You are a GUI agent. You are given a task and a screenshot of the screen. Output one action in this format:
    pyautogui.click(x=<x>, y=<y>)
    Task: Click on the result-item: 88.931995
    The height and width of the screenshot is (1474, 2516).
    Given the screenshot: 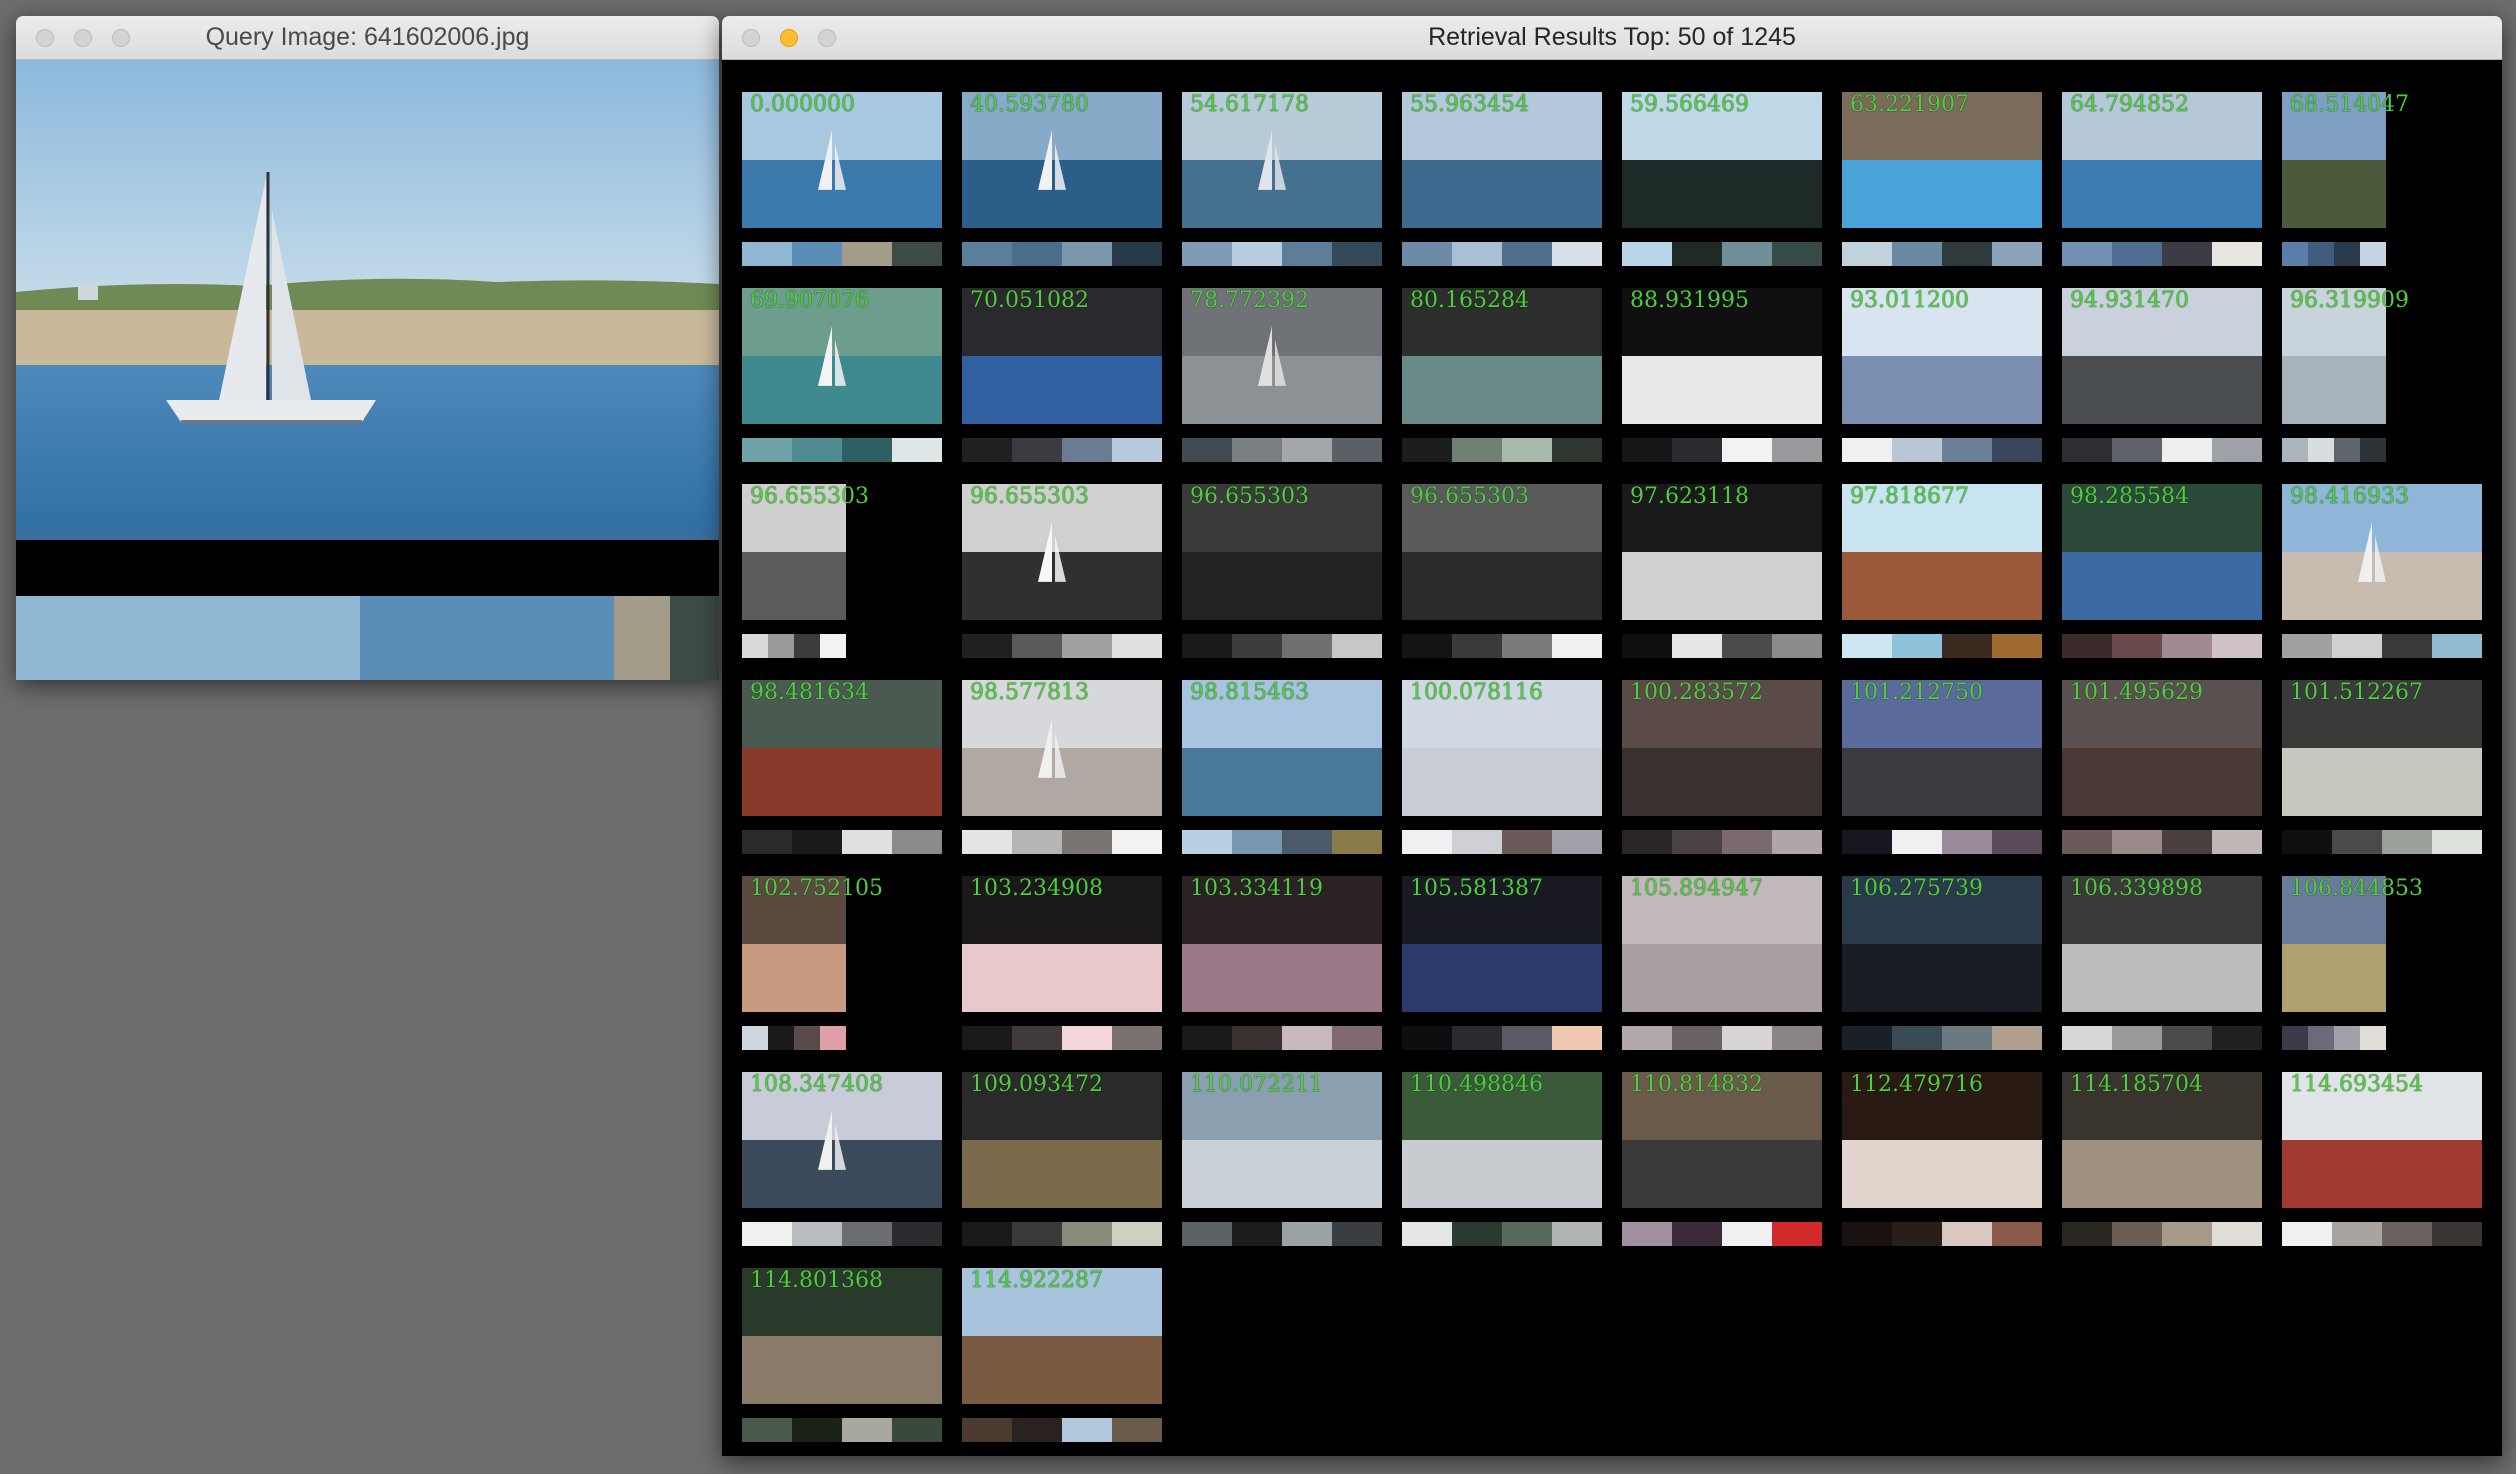 What is the action you would take?
    pyautogui.click(x=1722, y=379)
    